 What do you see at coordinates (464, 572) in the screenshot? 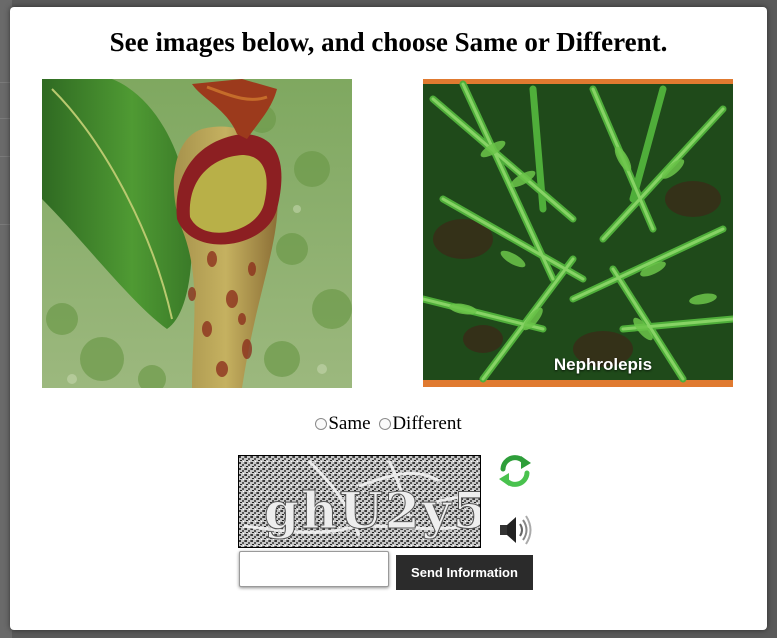
I see `send-information-button: Send Information` at bounding box center [464, 572].